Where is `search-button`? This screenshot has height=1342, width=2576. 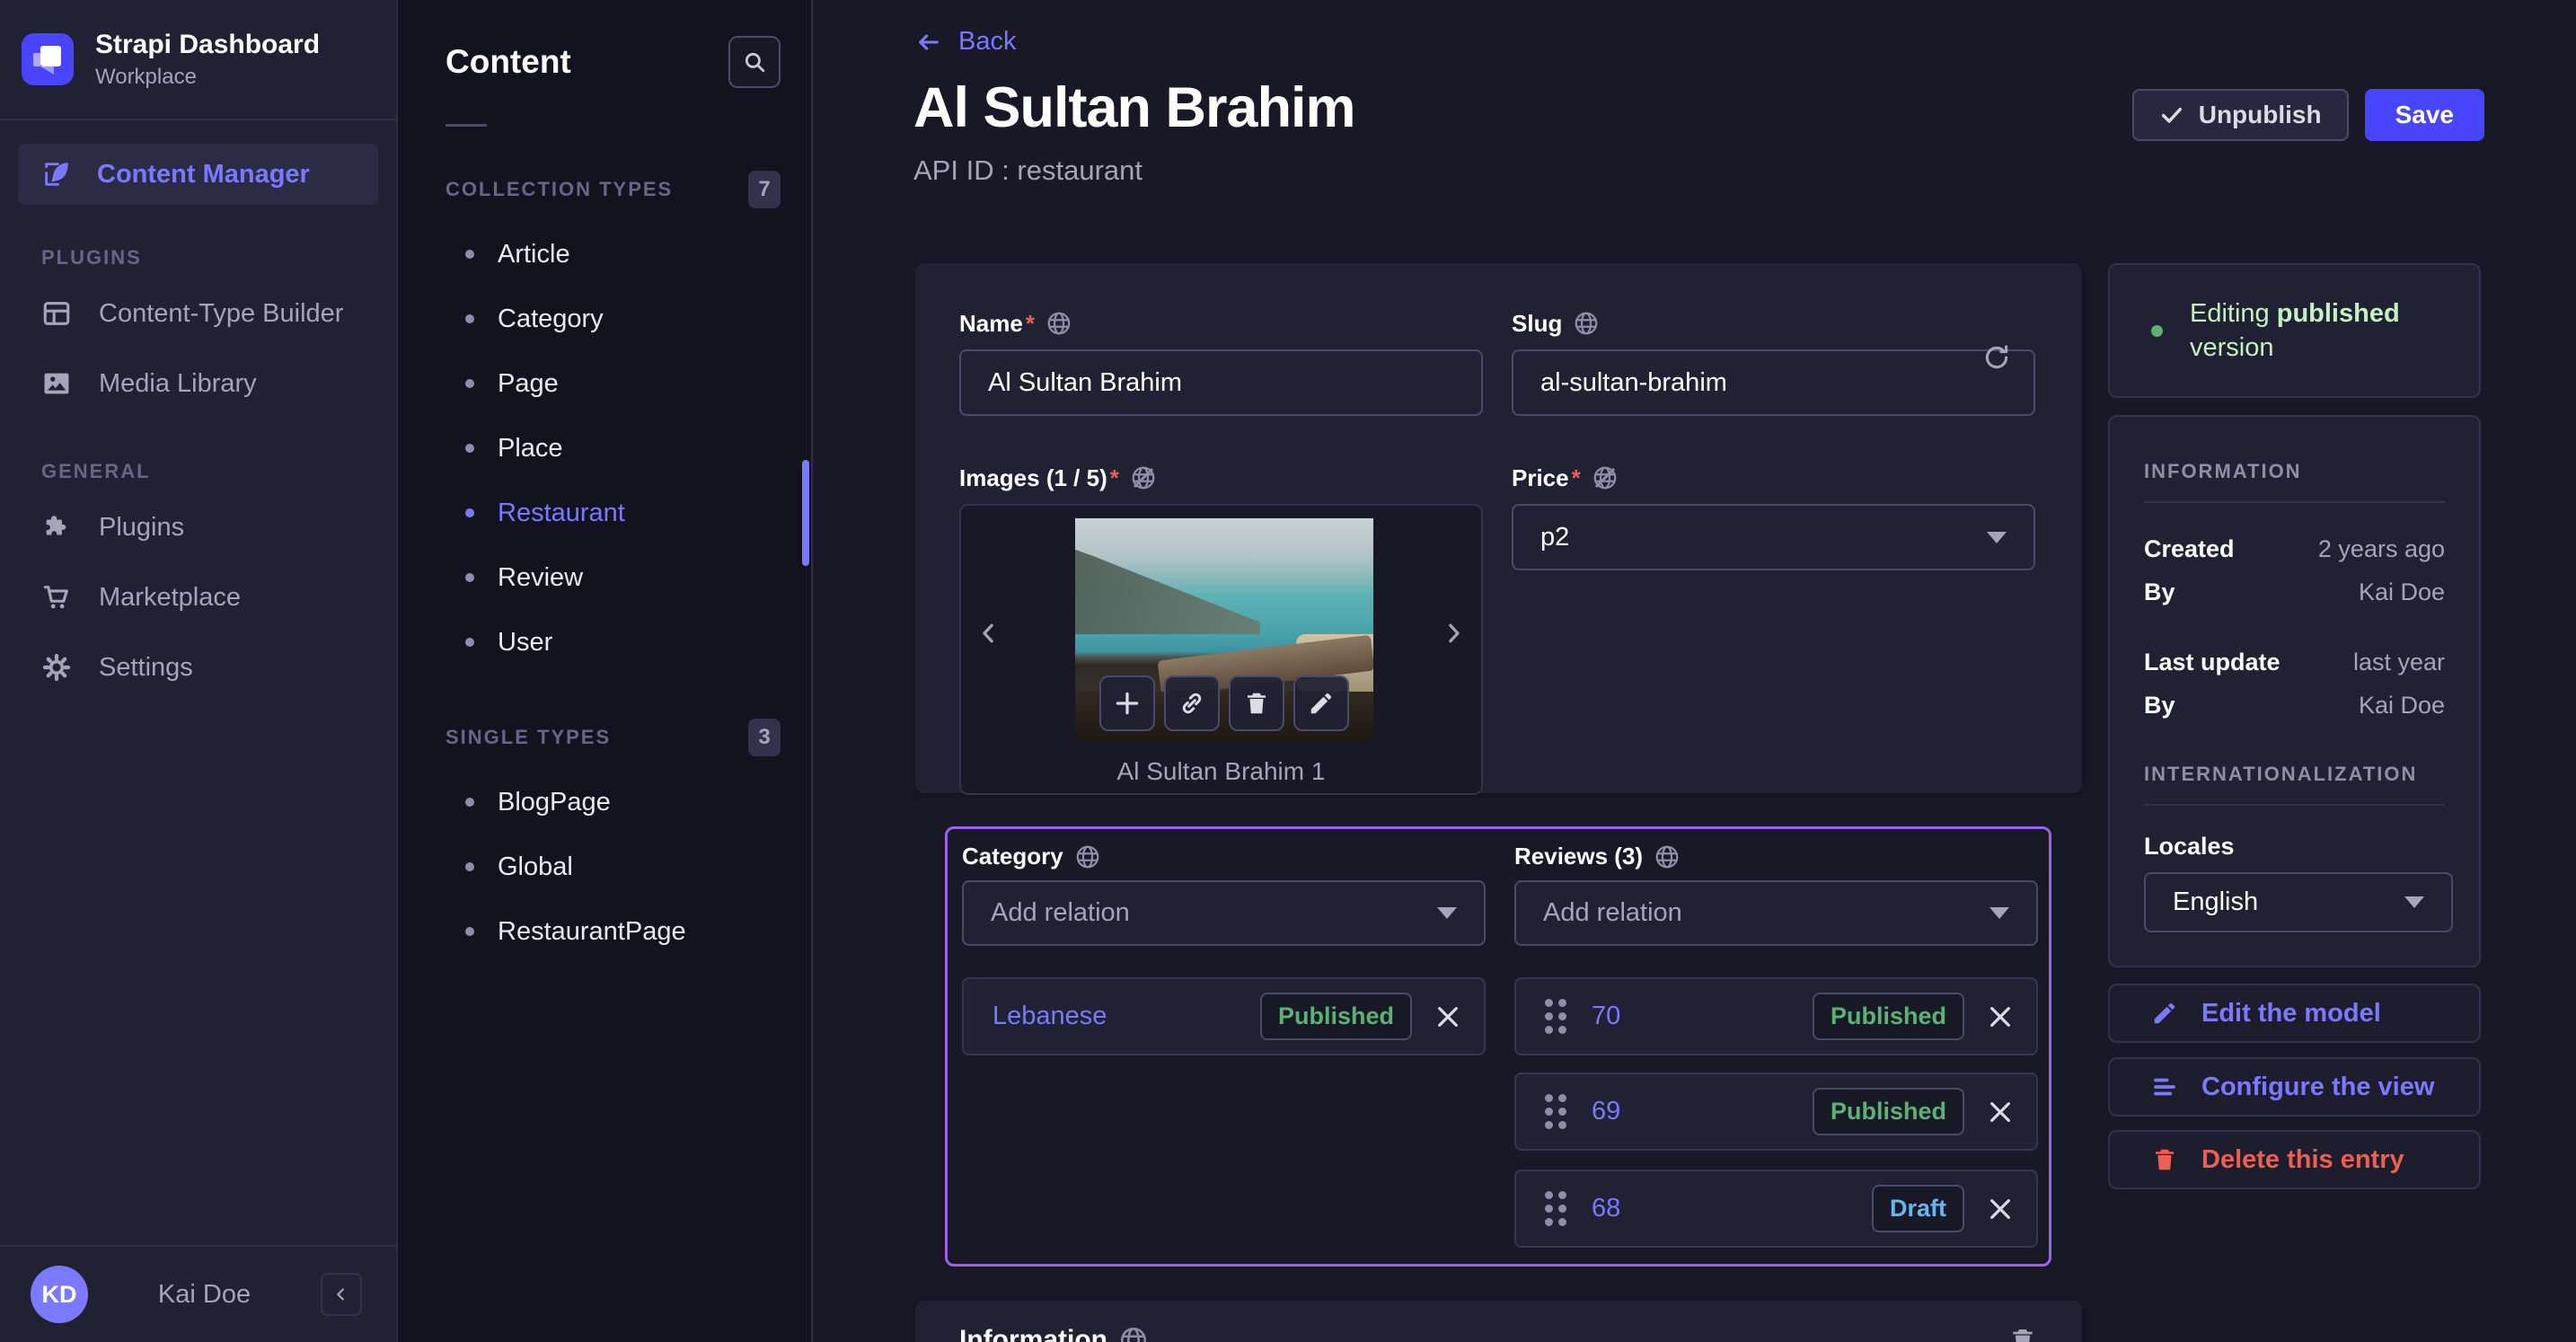 search-button is located at coordinates (754, 62).